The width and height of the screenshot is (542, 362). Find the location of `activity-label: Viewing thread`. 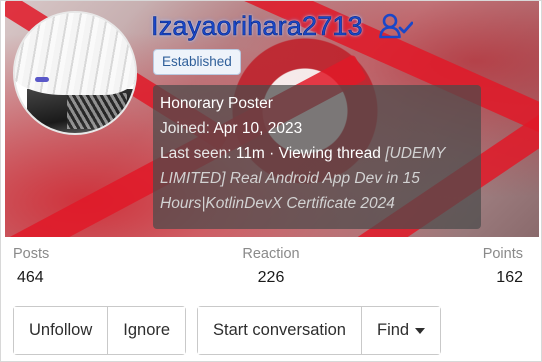

activity-label: Viewing thread is located at coordinates (329, 153).